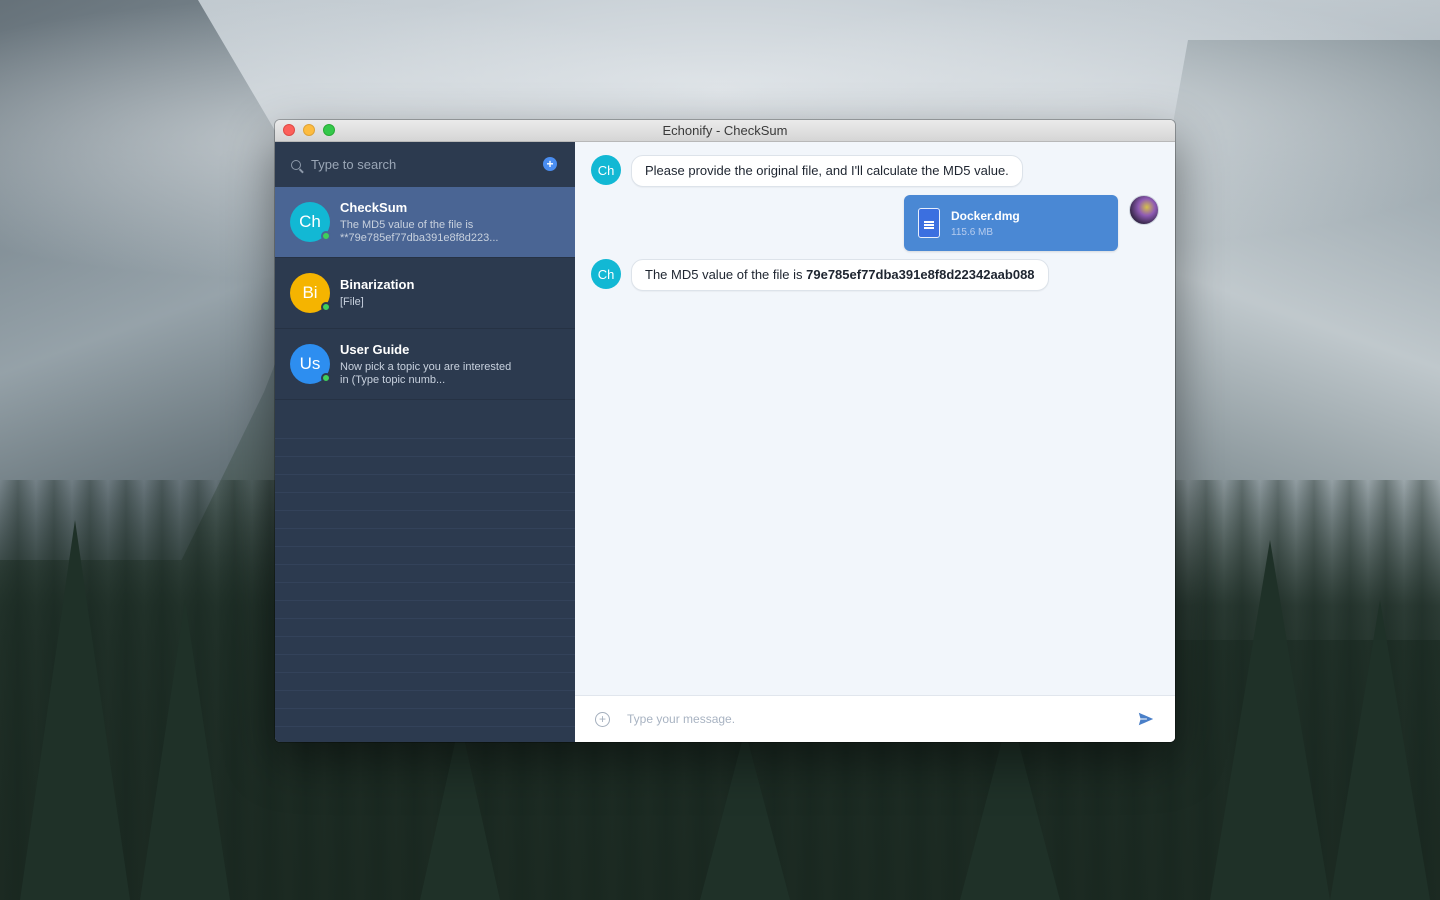  Describe the element at coordinates (875, 223) in the screenshot. I see `message-row: Docker.dmg 115.6 MB` at that location.